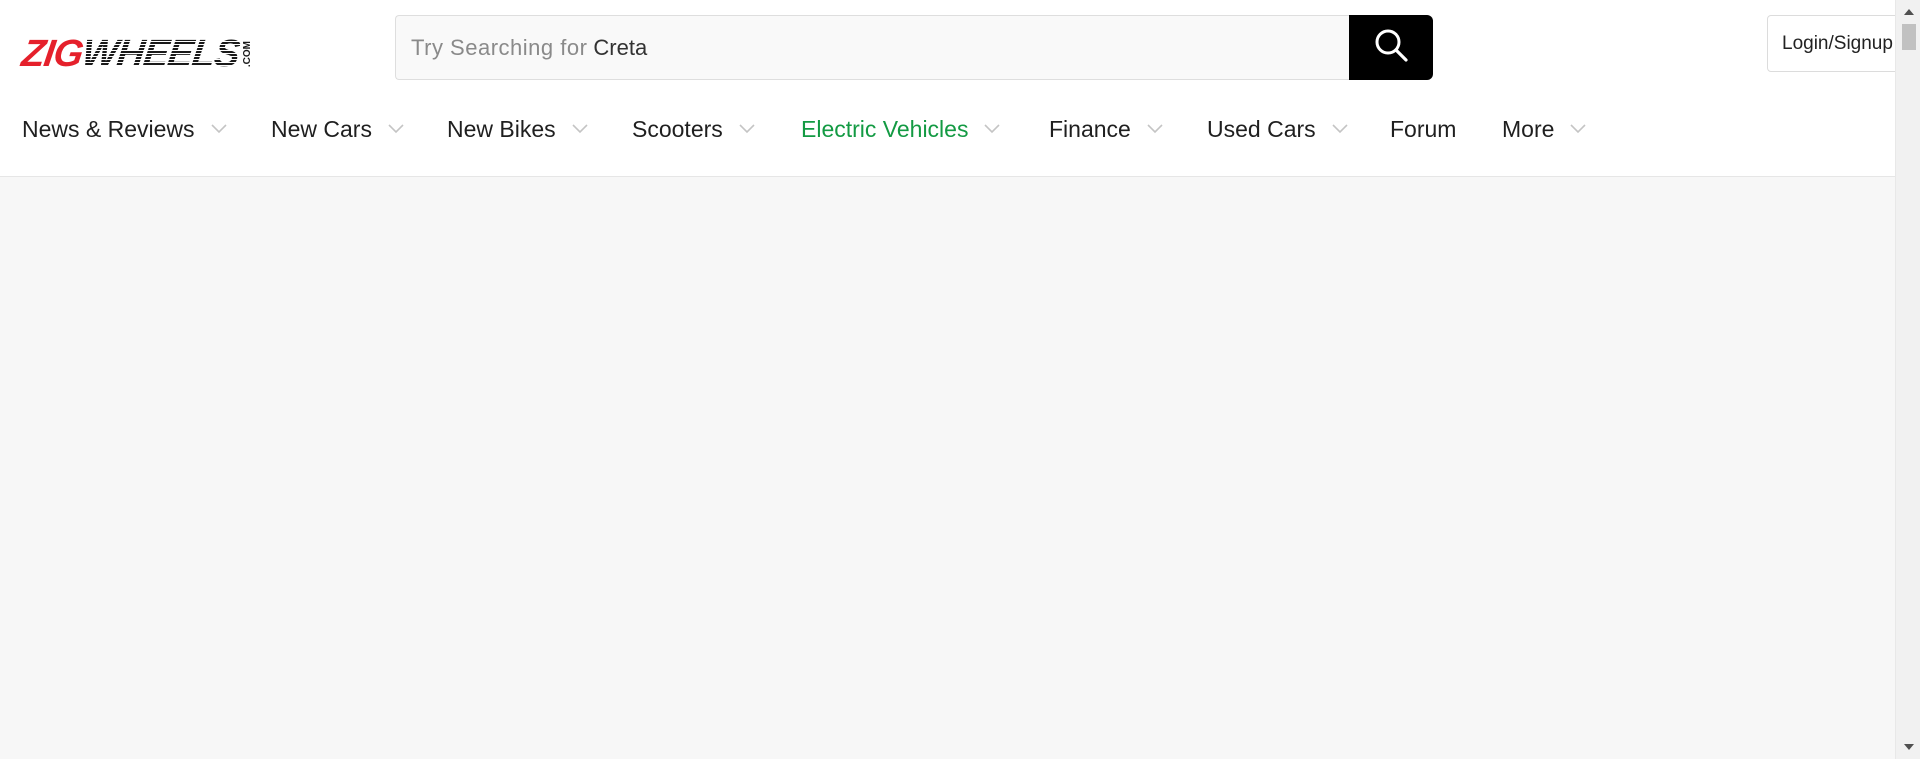 The height and width of the screenshot is (759, 1920). I want to click on nav-item-used-cars: Used Cars, so click(1277, 129).